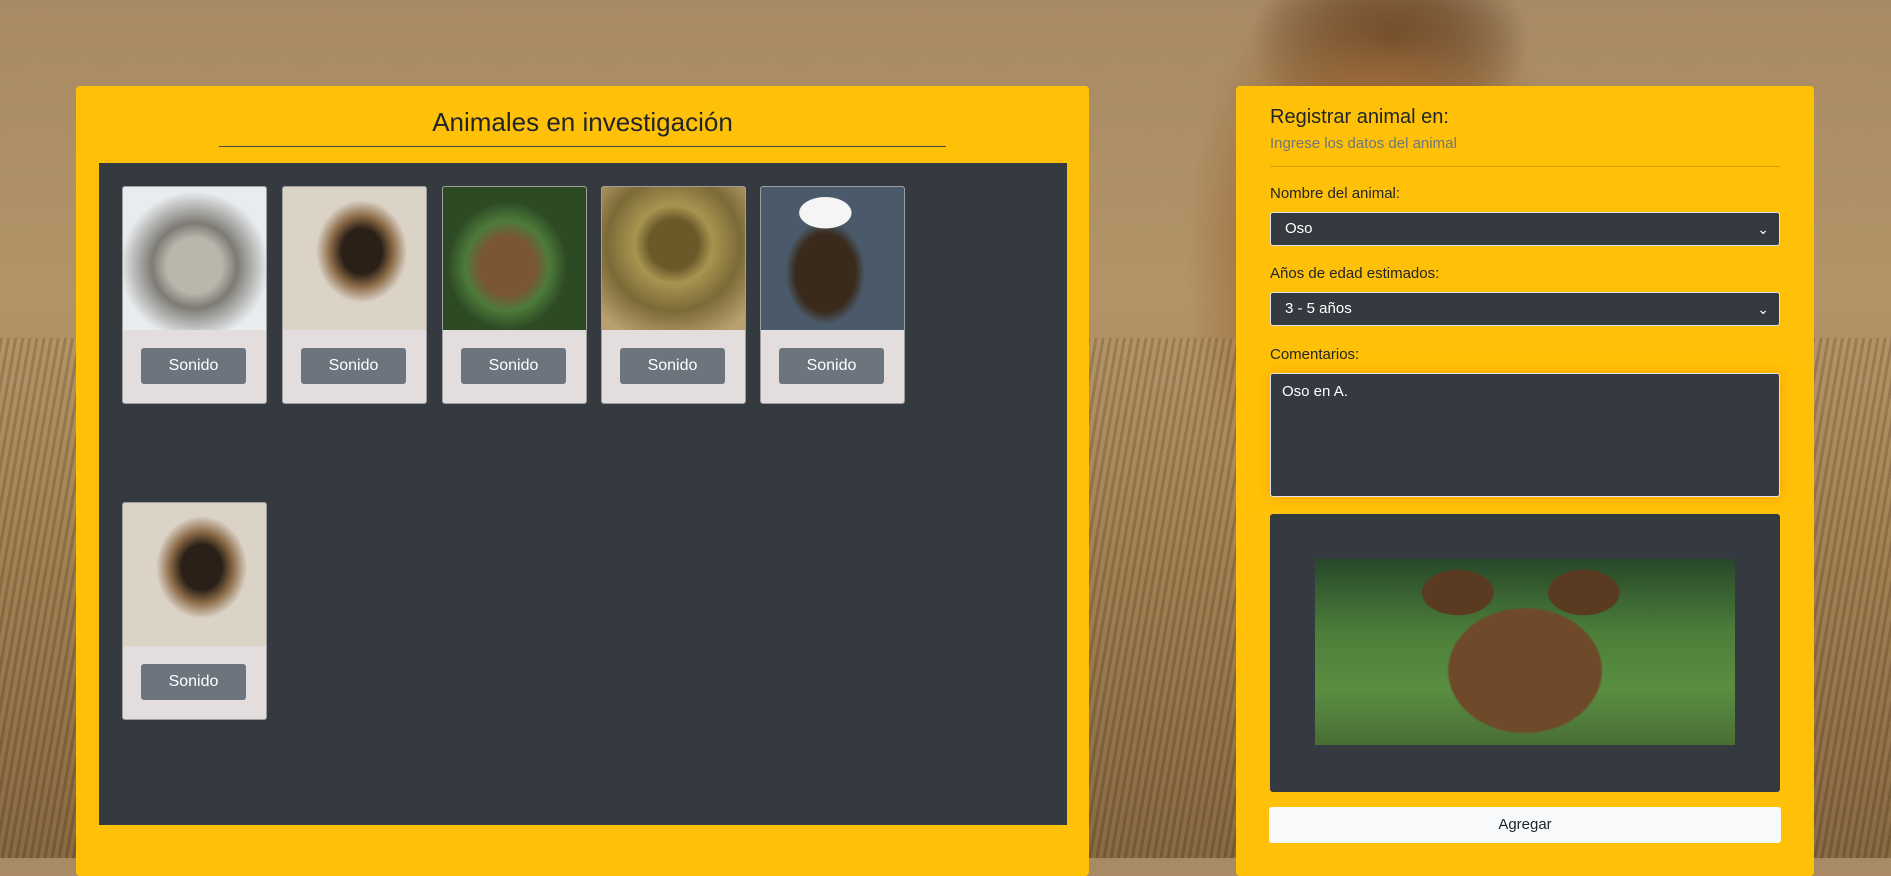 Image resolution: width=1891 pixels, height=876 pixels. I want to click on age-label: Años de edad estimados:, so click(1355, 273).